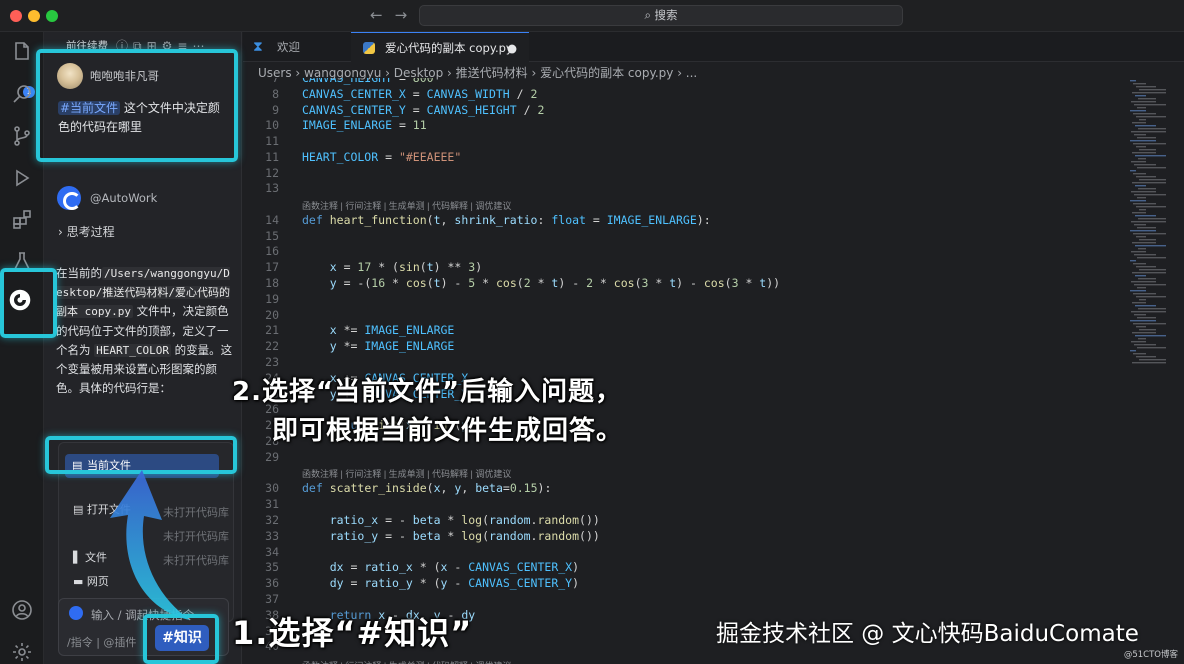 Image resolution: width=1184 pixels, height=664 pixels. I want to click on code-line: 29, so click(683, 457).